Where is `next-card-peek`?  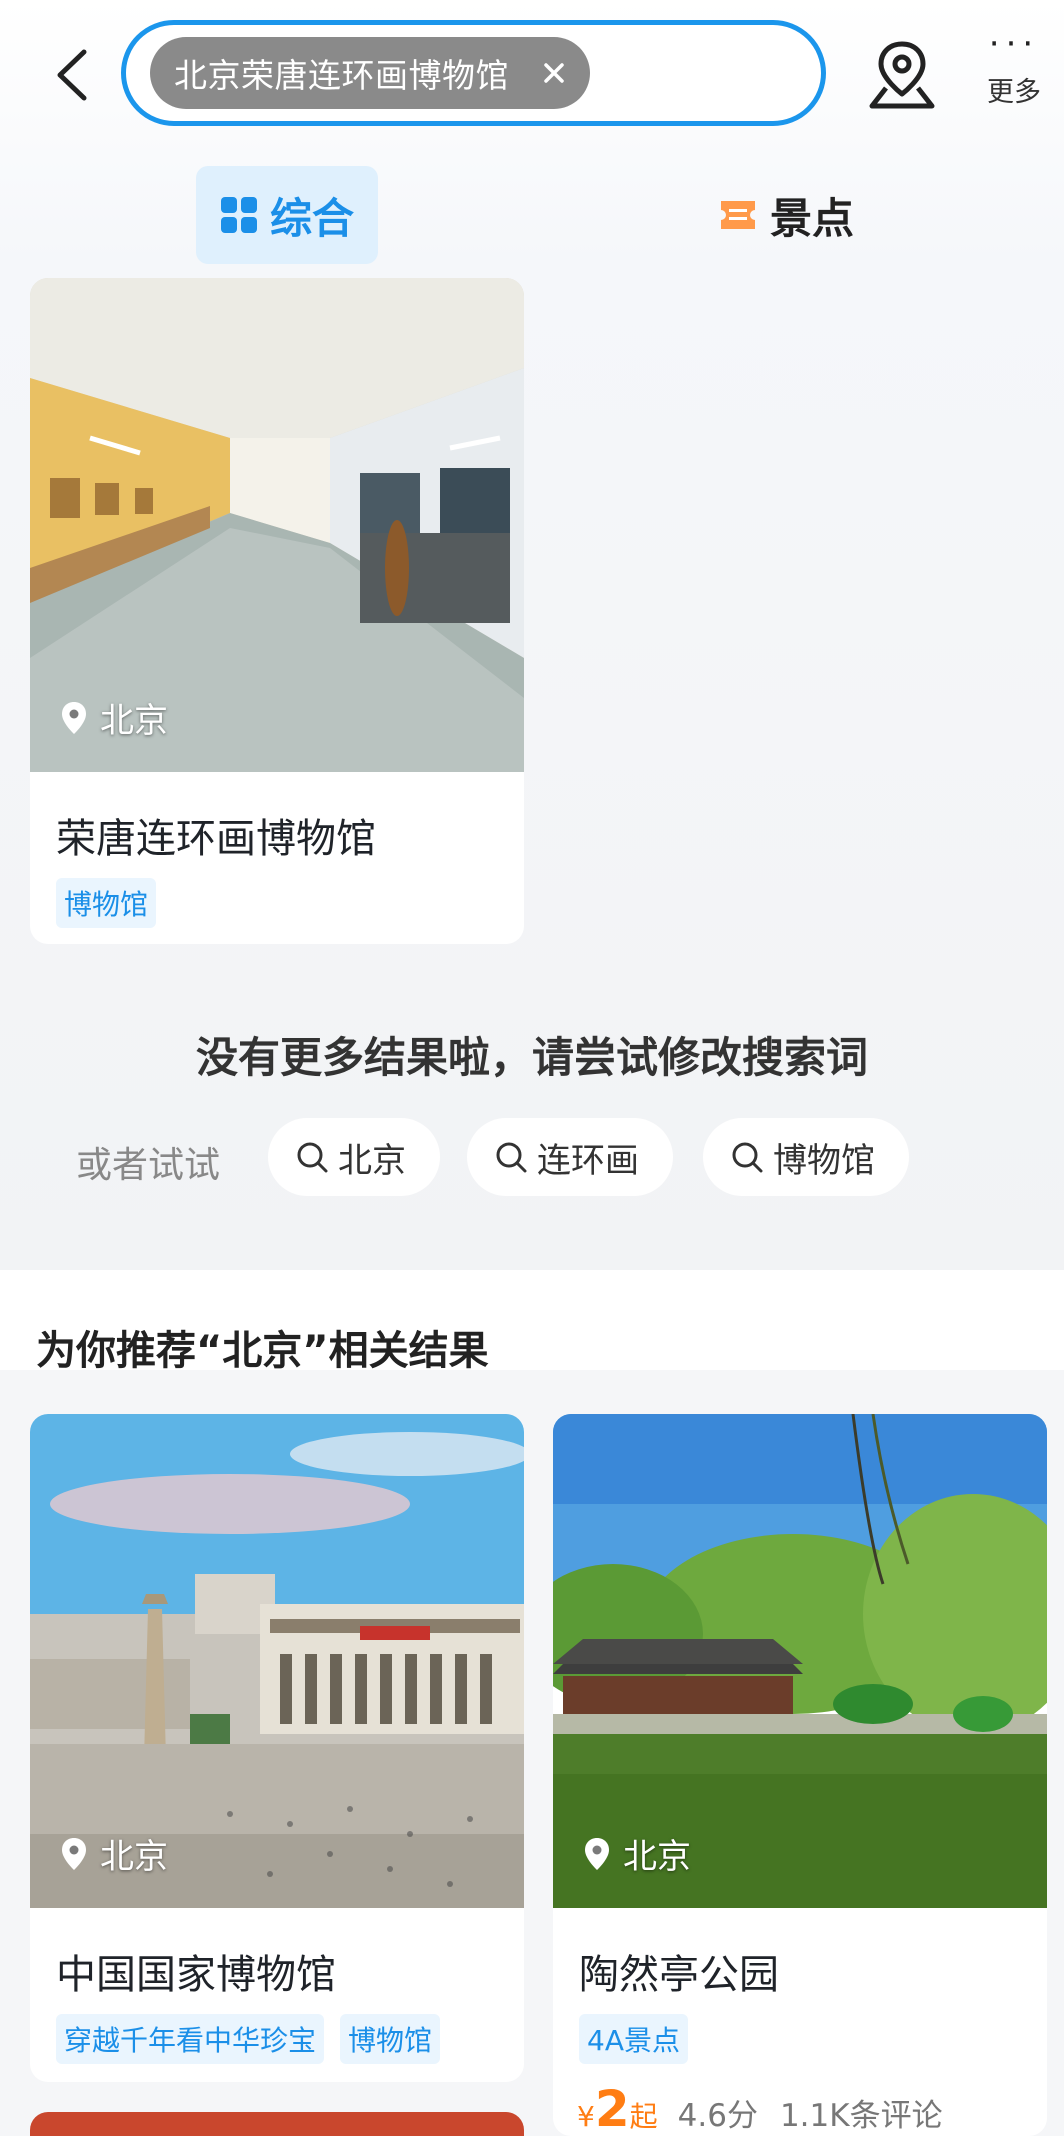 next-card-peek is located at coordinates (277, 2124).